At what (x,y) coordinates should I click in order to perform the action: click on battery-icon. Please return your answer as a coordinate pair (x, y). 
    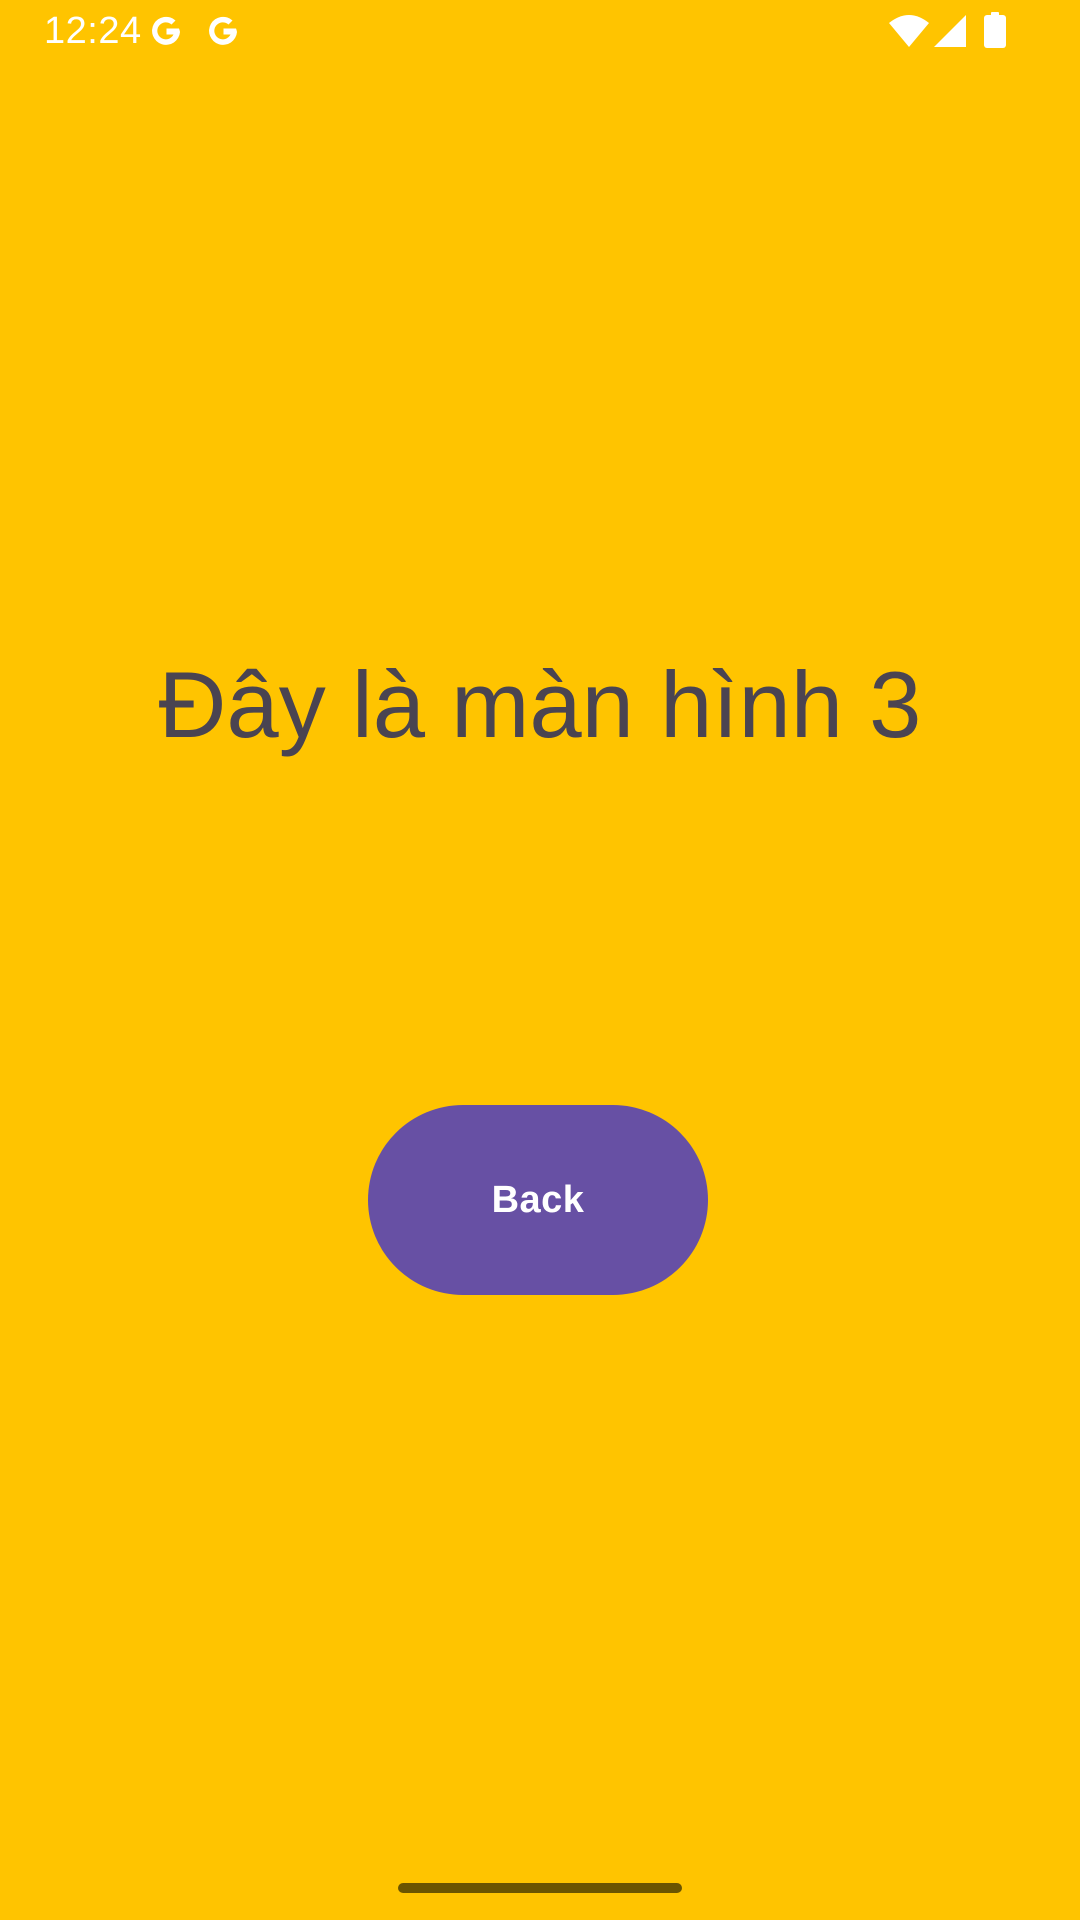
    Looking at the image, I should click on (995, 30).